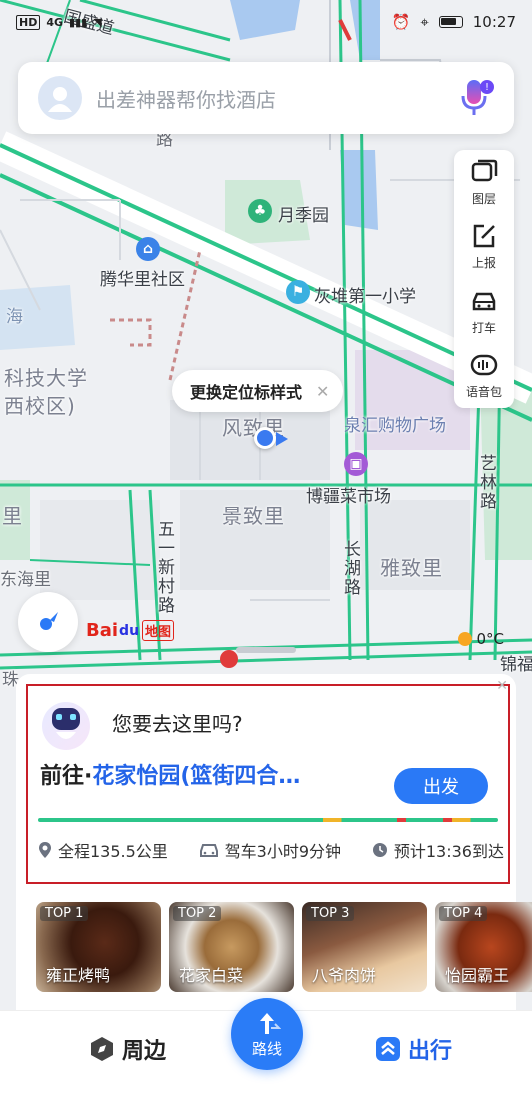  What do you see at coordinates (516, 665) in the screenshot?
I see `map-label-jinfu: 锦福` at bounding box center [516, 665].